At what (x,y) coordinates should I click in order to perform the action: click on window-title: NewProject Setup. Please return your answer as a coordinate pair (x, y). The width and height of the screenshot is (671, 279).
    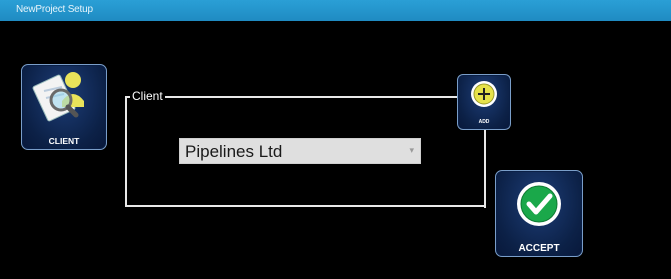
    Looking at the image, I should click on (54, 9).